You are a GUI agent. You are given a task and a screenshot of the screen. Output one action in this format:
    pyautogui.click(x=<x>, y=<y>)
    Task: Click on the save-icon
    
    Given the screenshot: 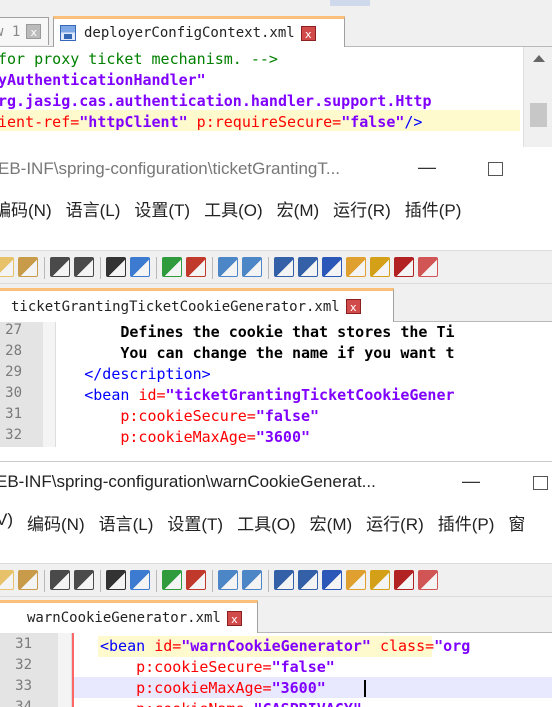 What is the action you would take?
    pyautogui.click(x=68, y=33)
    